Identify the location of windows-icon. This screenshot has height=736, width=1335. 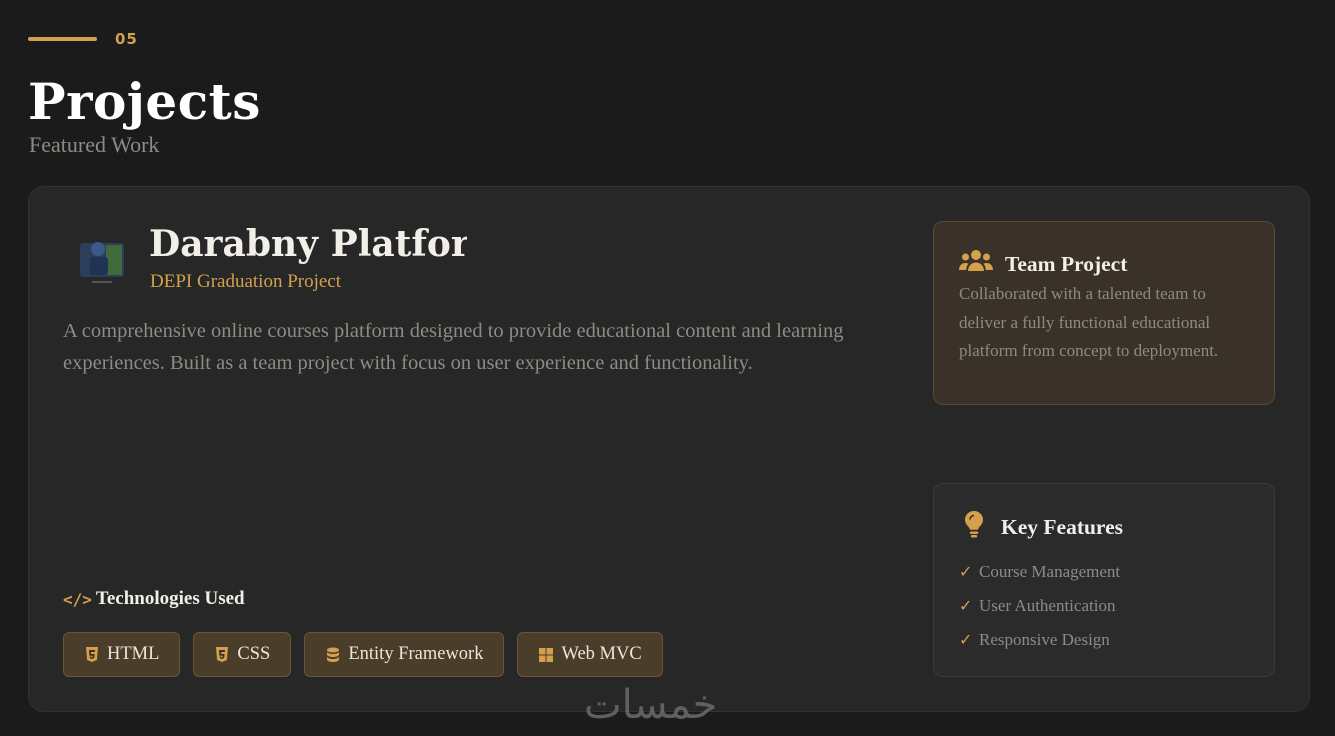
(546, 655).